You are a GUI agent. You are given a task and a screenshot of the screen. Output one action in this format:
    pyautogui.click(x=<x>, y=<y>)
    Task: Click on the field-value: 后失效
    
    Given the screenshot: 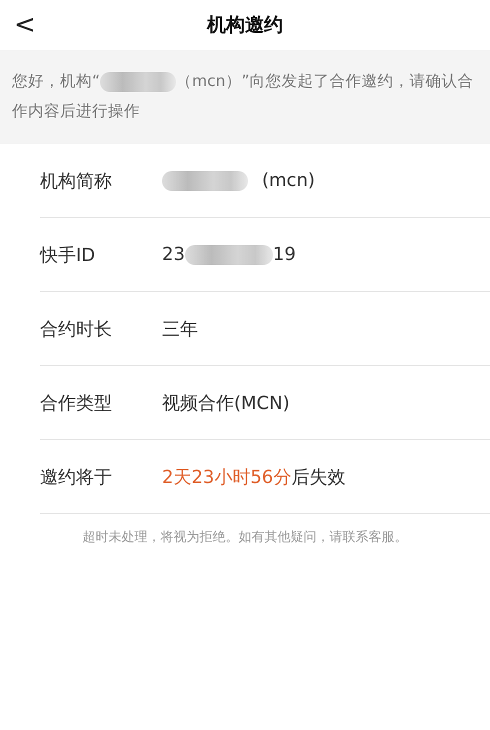 What is the action you would take?
    pyautogui.click(x=318, y=477)
    